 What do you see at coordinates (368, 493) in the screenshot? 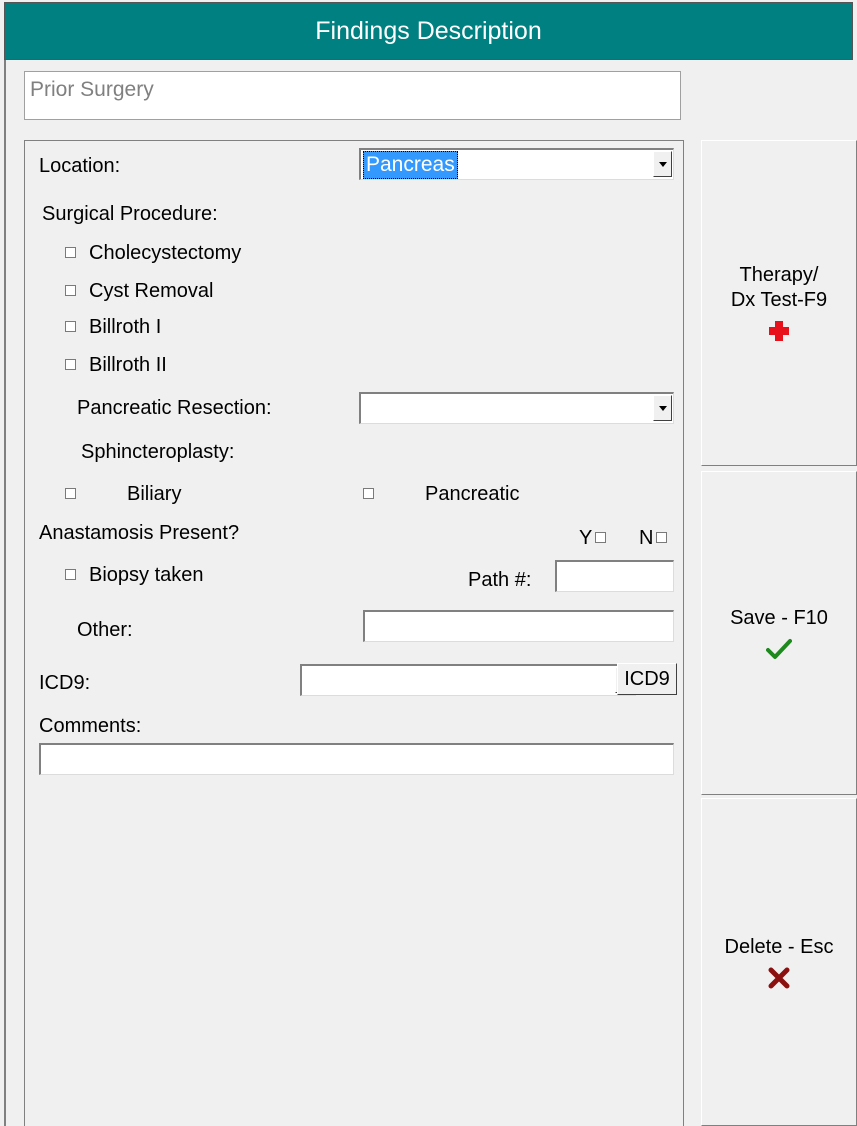
I see `pancreatic-checkbox` at bounding box center [368, 493].